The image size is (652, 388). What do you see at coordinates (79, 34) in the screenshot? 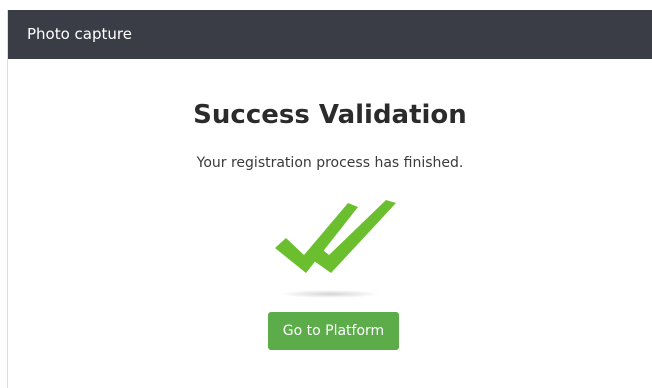
I see `panel-title: Photo capture` at bounding box center [79, 34].